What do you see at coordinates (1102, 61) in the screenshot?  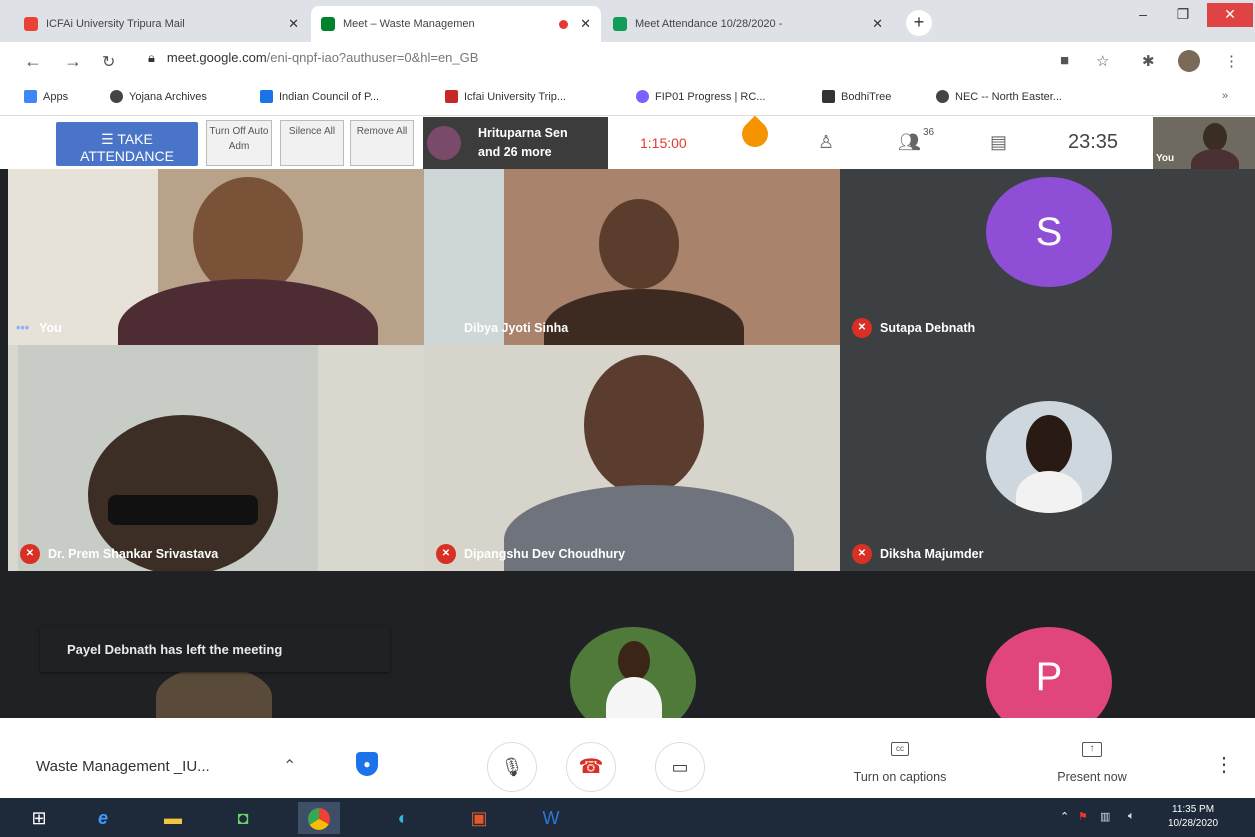 I see `star-icon: ☆` at bounding box center [1102, 61].